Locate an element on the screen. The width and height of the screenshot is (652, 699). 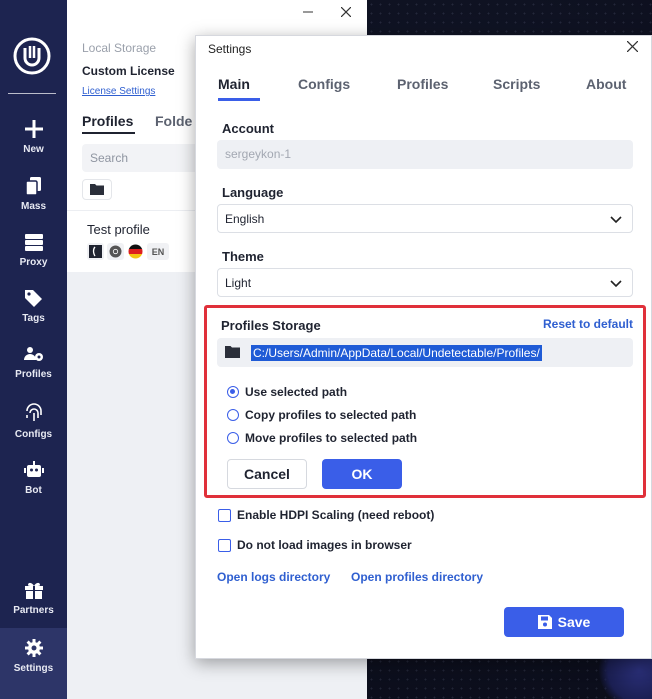
checkbox-label: Enable HDPI Scaling (need reboot) is located at coordinates (336, 515).